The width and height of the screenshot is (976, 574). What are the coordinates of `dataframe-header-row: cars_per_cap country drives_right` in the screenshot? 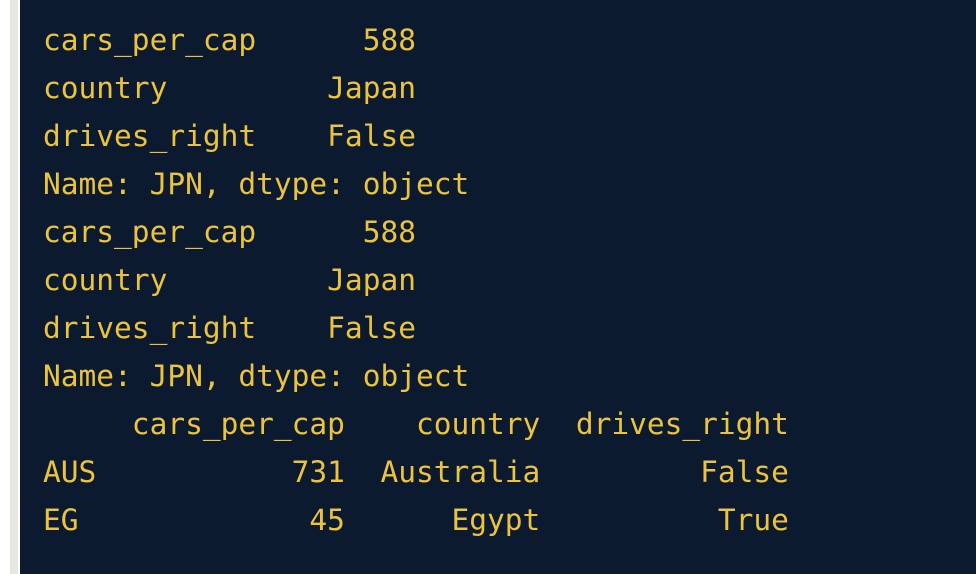 It's located at (416, 424).